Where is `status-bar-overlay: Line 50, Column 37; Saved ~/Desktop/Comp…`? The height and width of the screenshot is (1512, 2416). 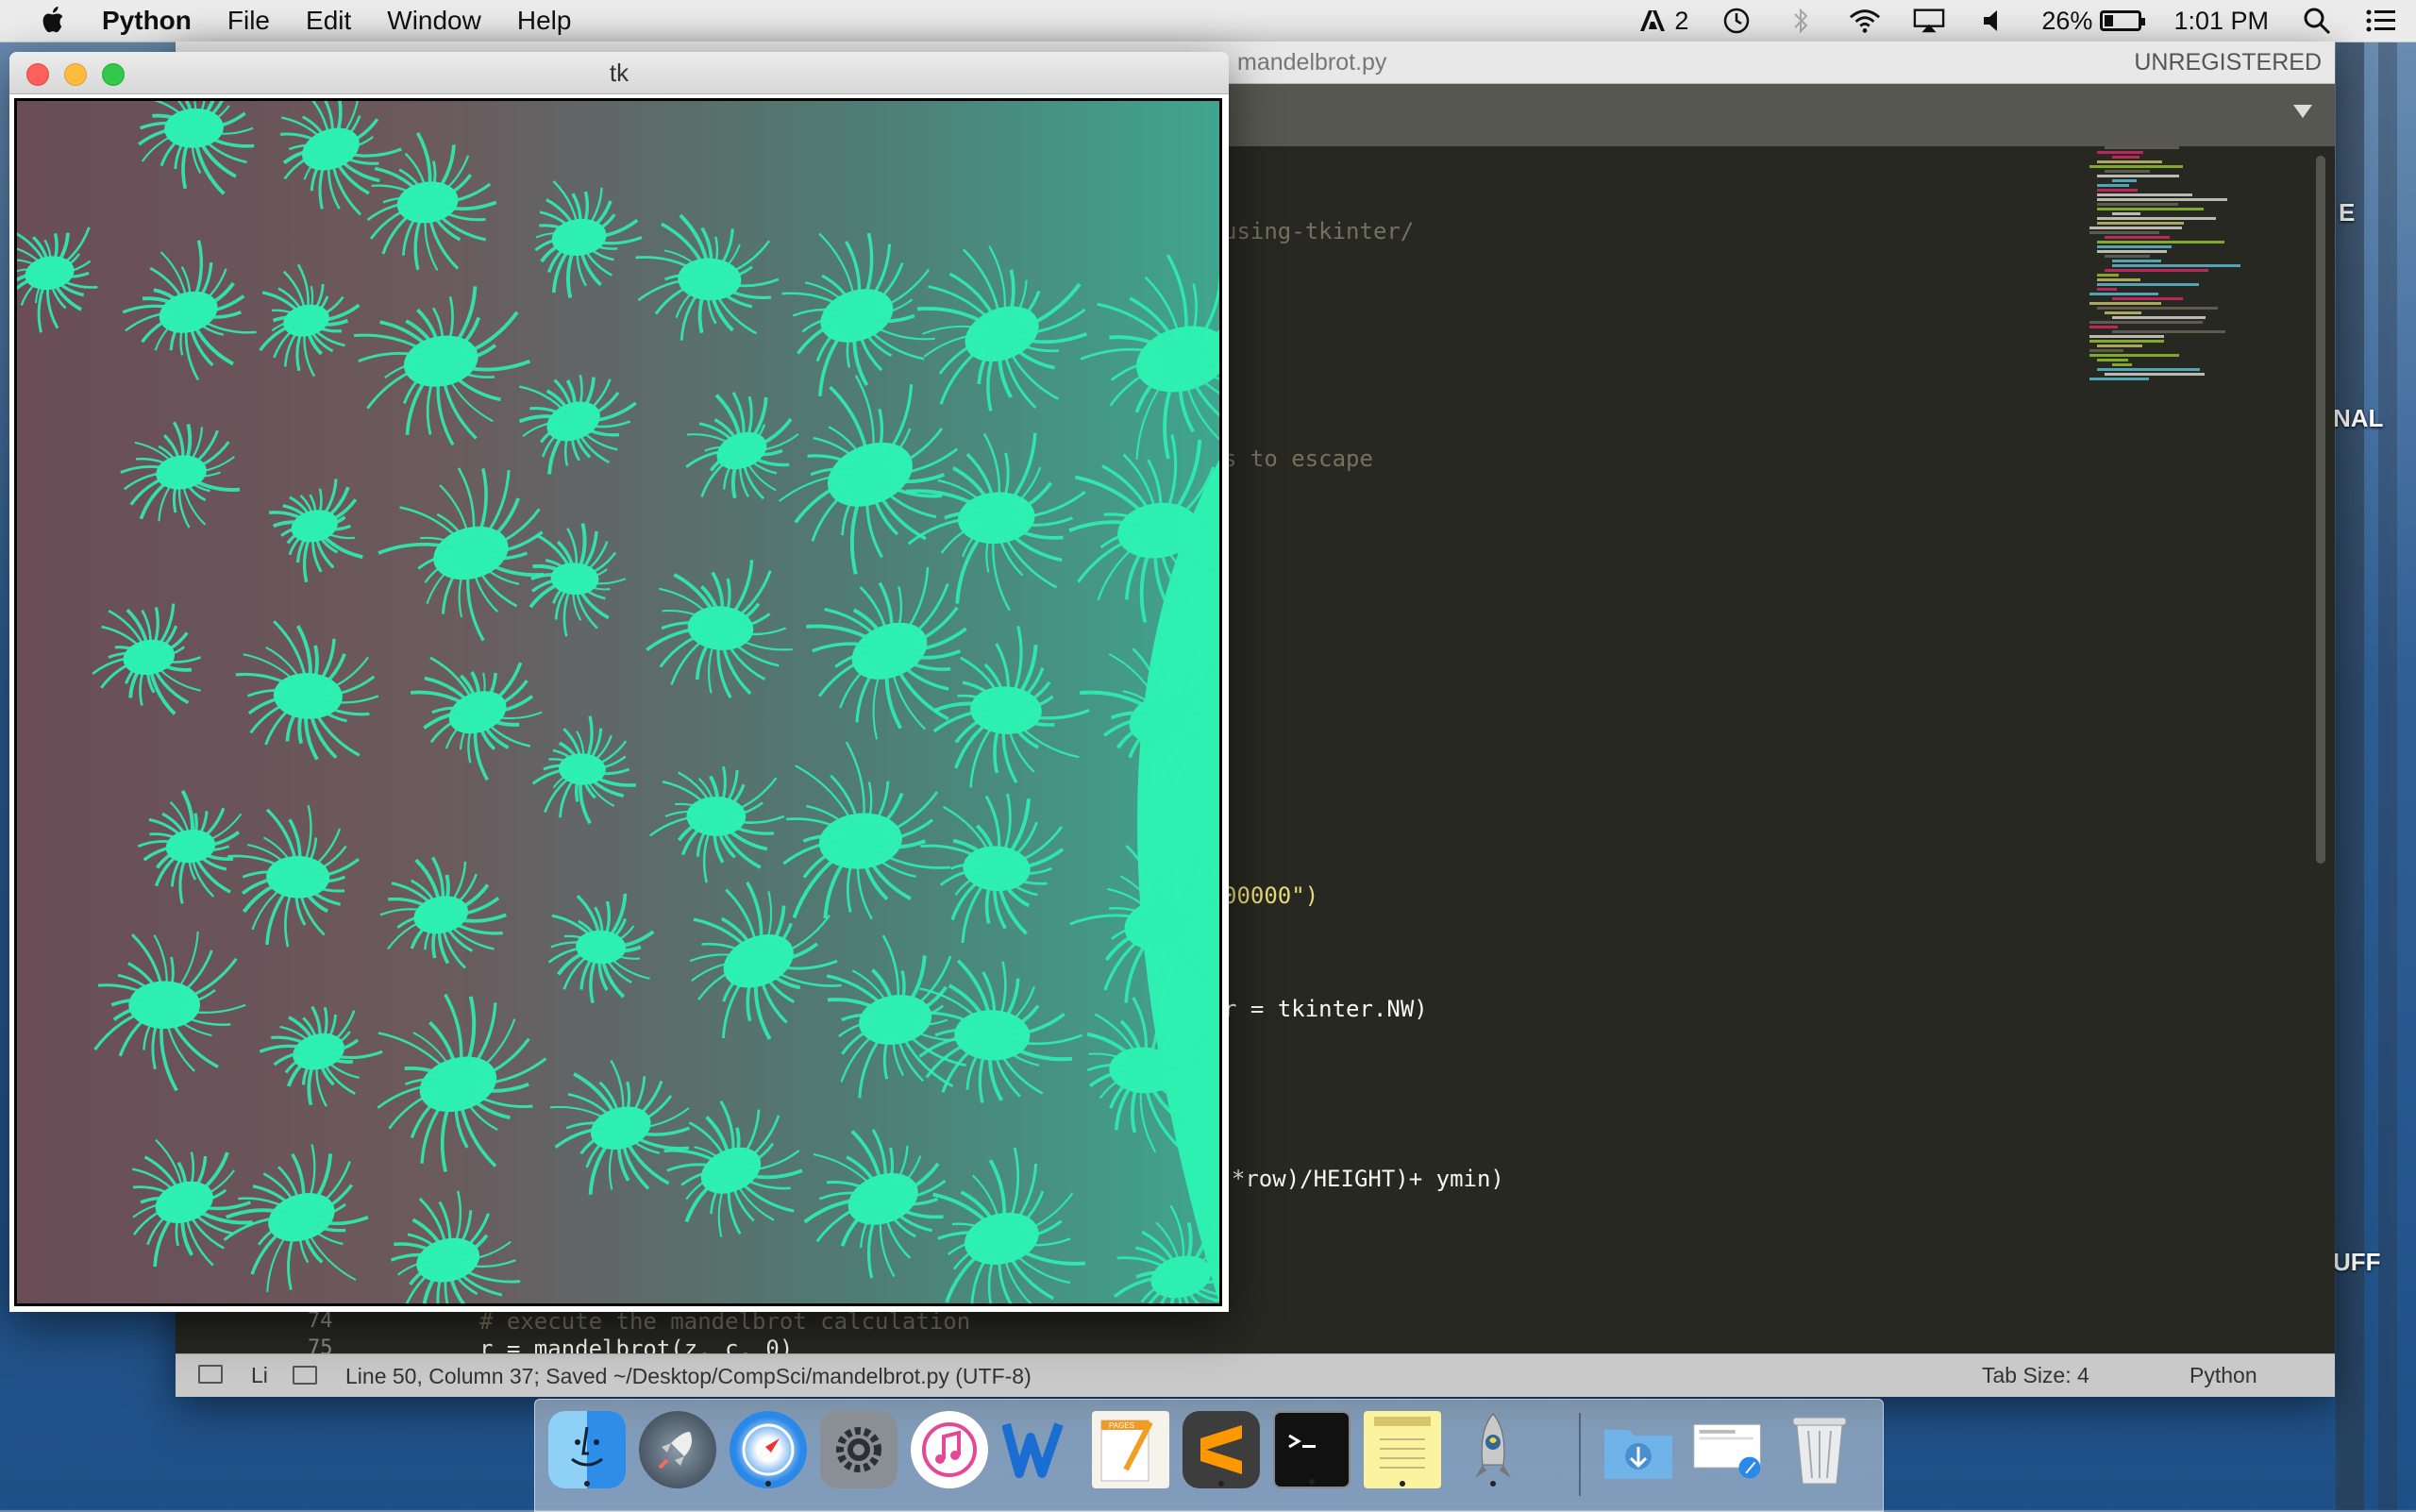
status-bar-overlay: Line 50, Column 37; Saved ~/Desktop/Comp… is located at coordinates (745, 1376).